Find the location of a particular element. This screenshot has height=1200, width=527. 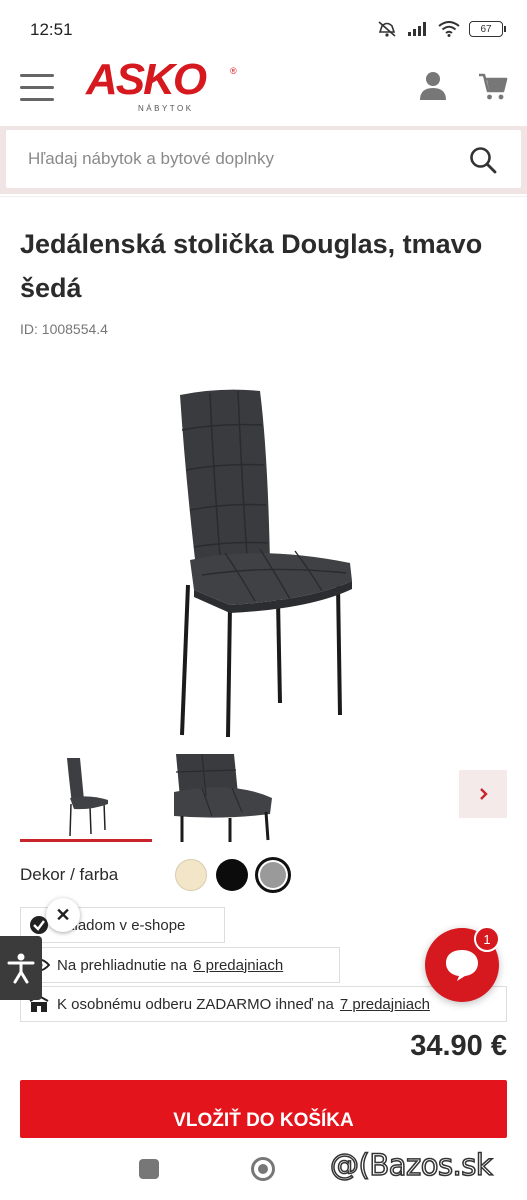

chat-icon is located at coordinates (462, 965).